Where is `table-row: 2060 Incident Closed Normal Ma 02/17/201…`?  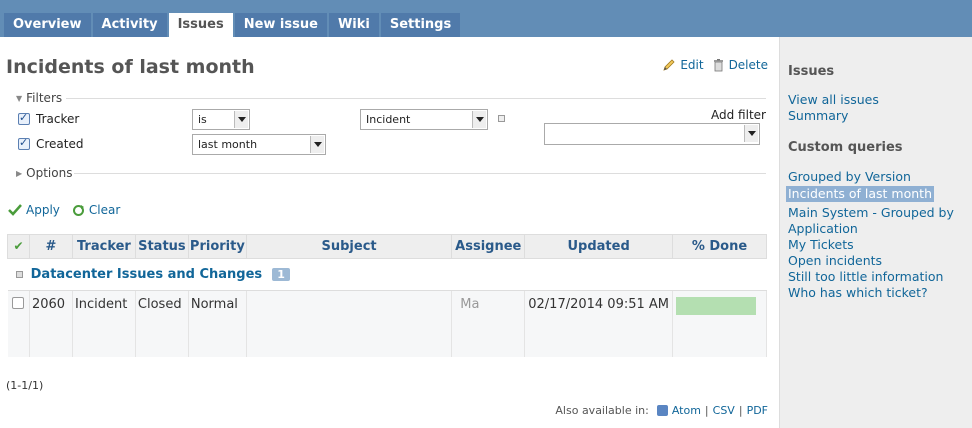 table-row: 2060 Incident Closed Normal Ma 02/17/201… is located at coordinates (387, 323).